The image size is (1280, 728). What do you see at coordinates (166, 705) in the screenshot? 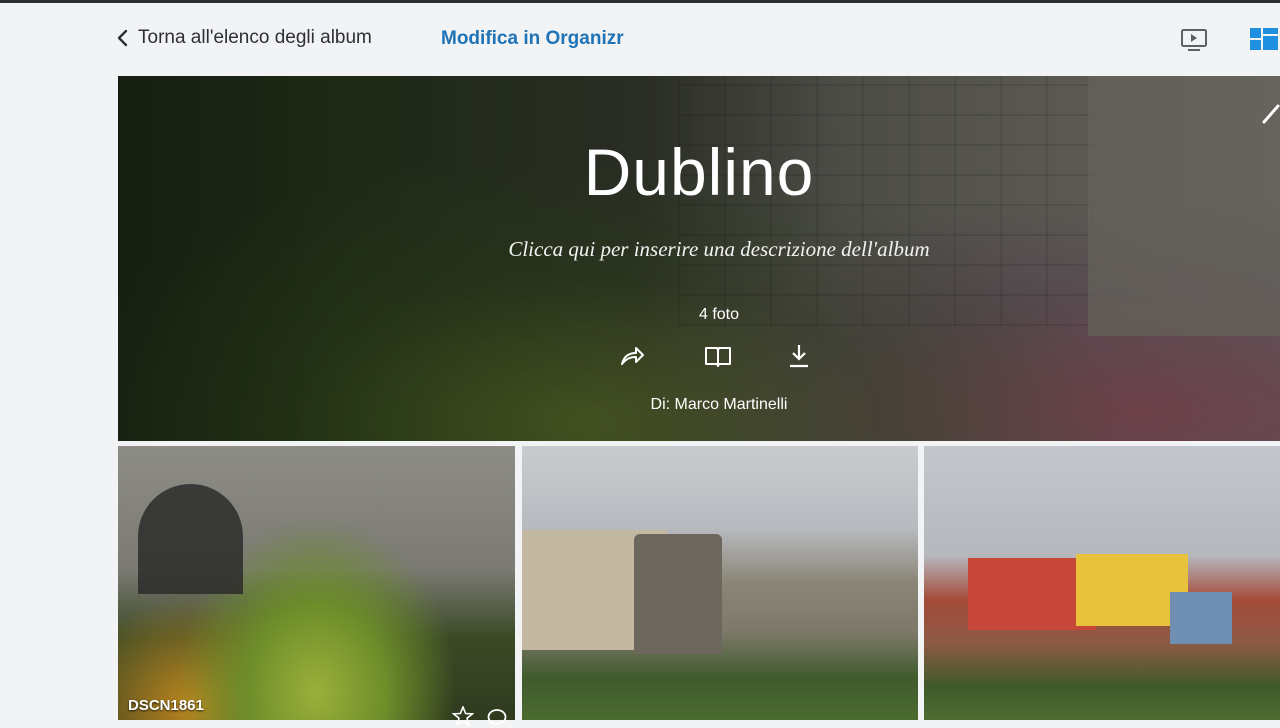
I see `photo-name: DSCN1861` at bounding box center [166, 705].